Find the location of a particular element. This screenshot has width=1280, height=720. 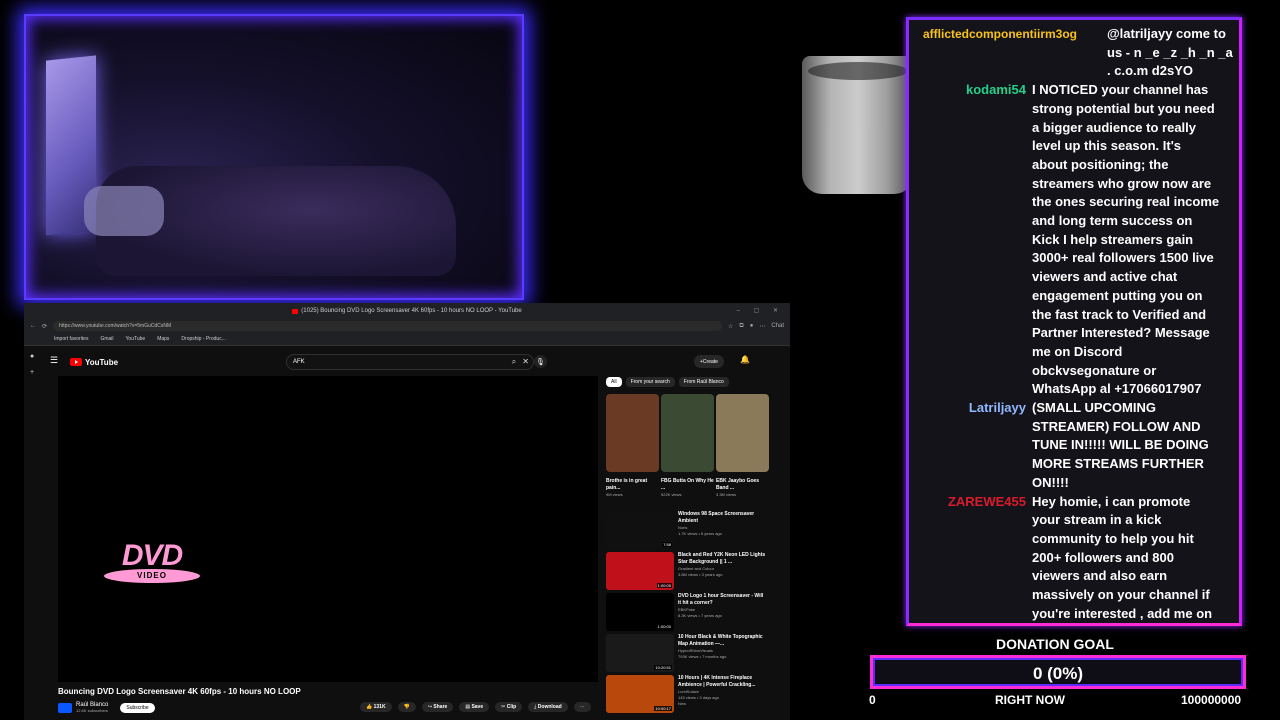

bookmark-item: Import favorites is located at coordinates (71, 339).